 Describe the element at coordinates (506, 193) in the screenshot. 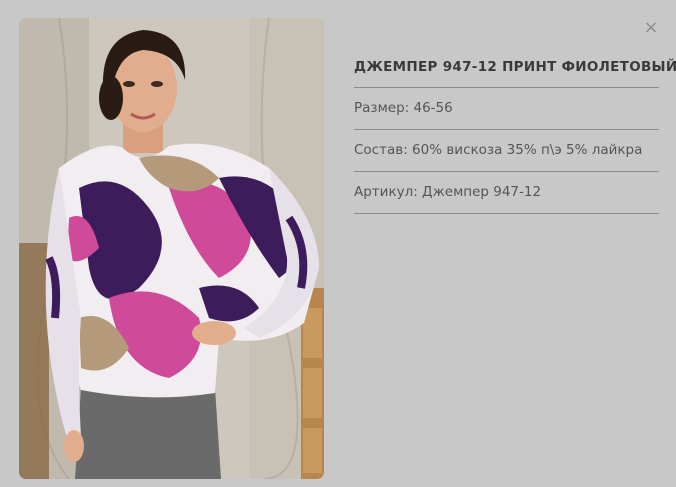

I see `product-article: Артикул: Джемпер 947-12` at that location.